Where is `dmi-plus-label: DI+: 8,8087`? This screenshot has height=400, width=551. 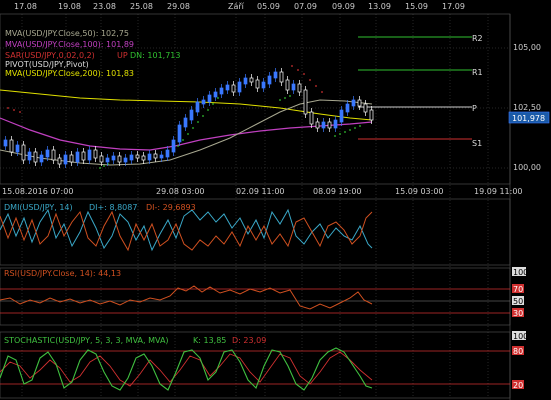 dmi-plus-label: DI+: 8,8087 is located at coordinates (113, 207).